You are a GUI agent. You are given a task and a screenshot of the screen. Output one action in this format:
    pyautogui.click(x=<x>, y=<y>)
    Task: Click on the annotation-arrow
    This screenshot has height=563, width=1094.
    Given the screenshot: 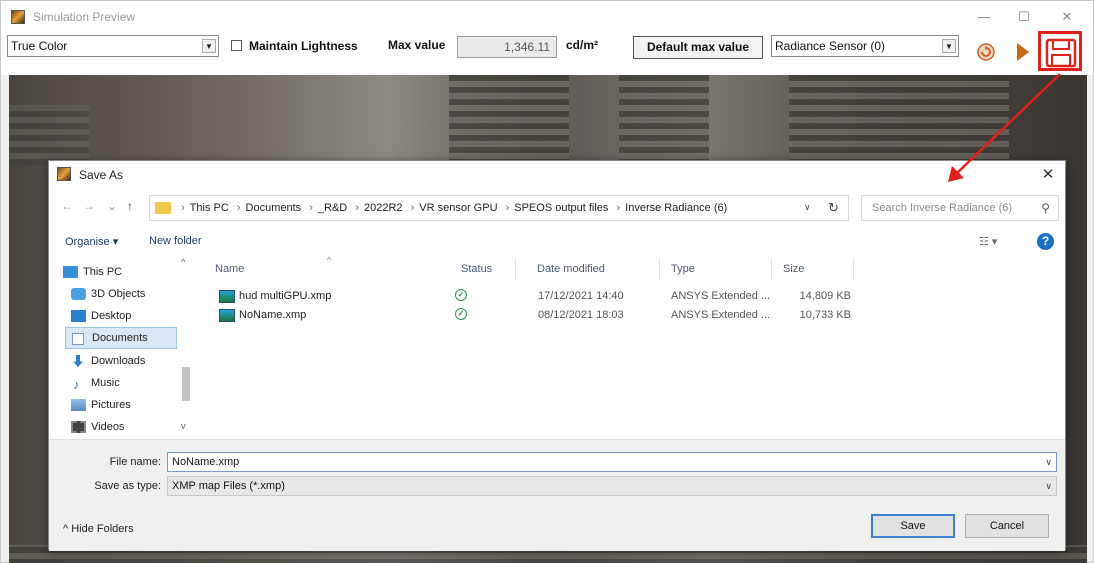 What is the action you would take?
    pyautogui.click(x=1004, y=127)
    